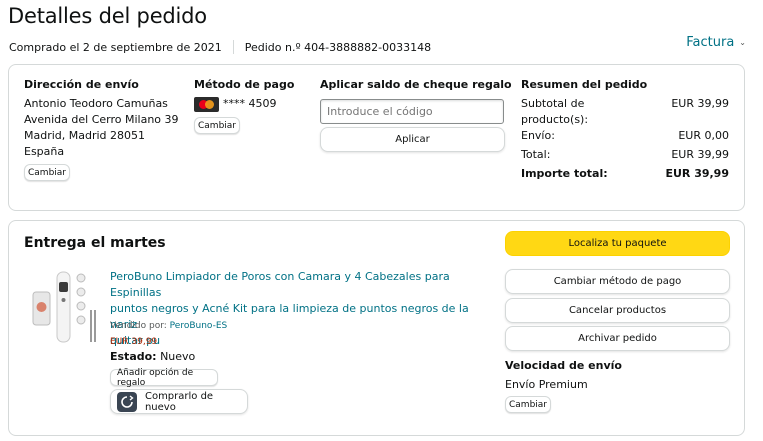 The image size is (763, 441). What do you see at coordinates (742, 42) in the screenshot?
I see `chevron-down-icon: ⌄` at bounding box center [742, 42].